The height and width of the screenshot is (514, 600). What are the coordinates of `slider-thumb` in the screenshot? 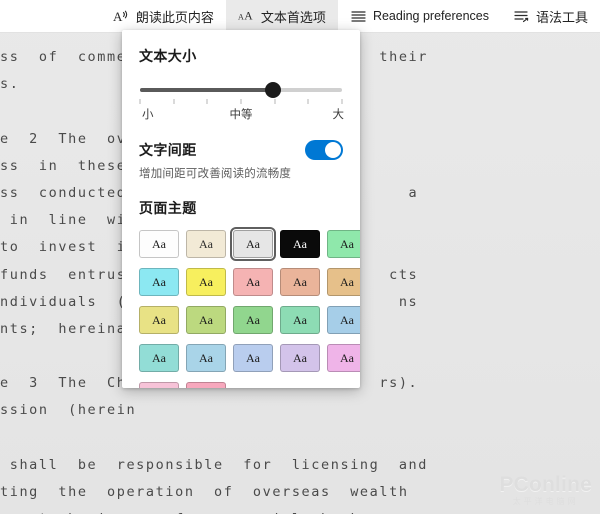 It's located at (273, 90).